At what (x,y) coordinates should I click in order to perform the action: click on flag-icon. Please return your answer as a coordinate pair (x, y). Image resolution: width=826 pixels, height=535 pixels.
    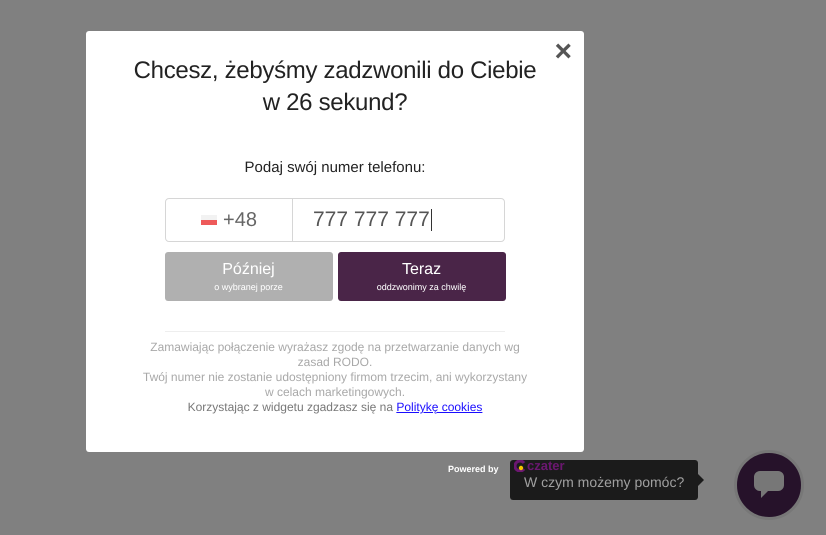
    Looking at the image, I should click on (209, 220).